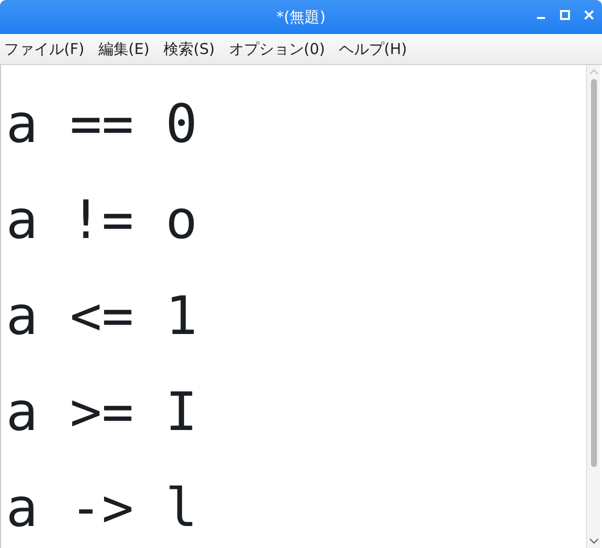  What do you see at coordinates (589, 15) in the screenshot?
I see `close-icon` at bounding box center [589, 15].